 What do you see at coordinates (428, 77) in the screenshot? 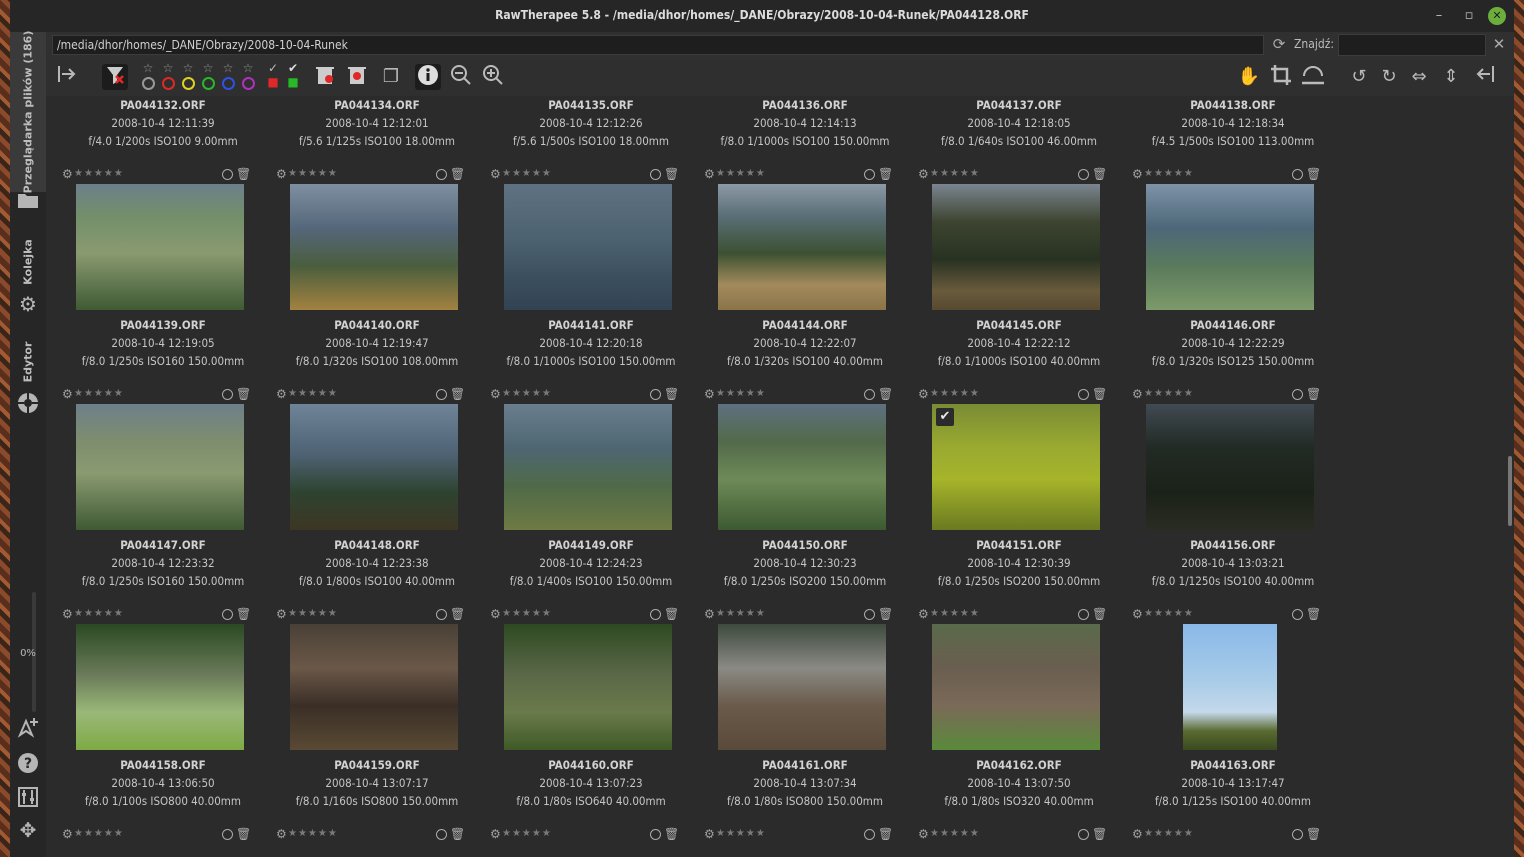
I see `info-icon` at bounding box center [428, 77].